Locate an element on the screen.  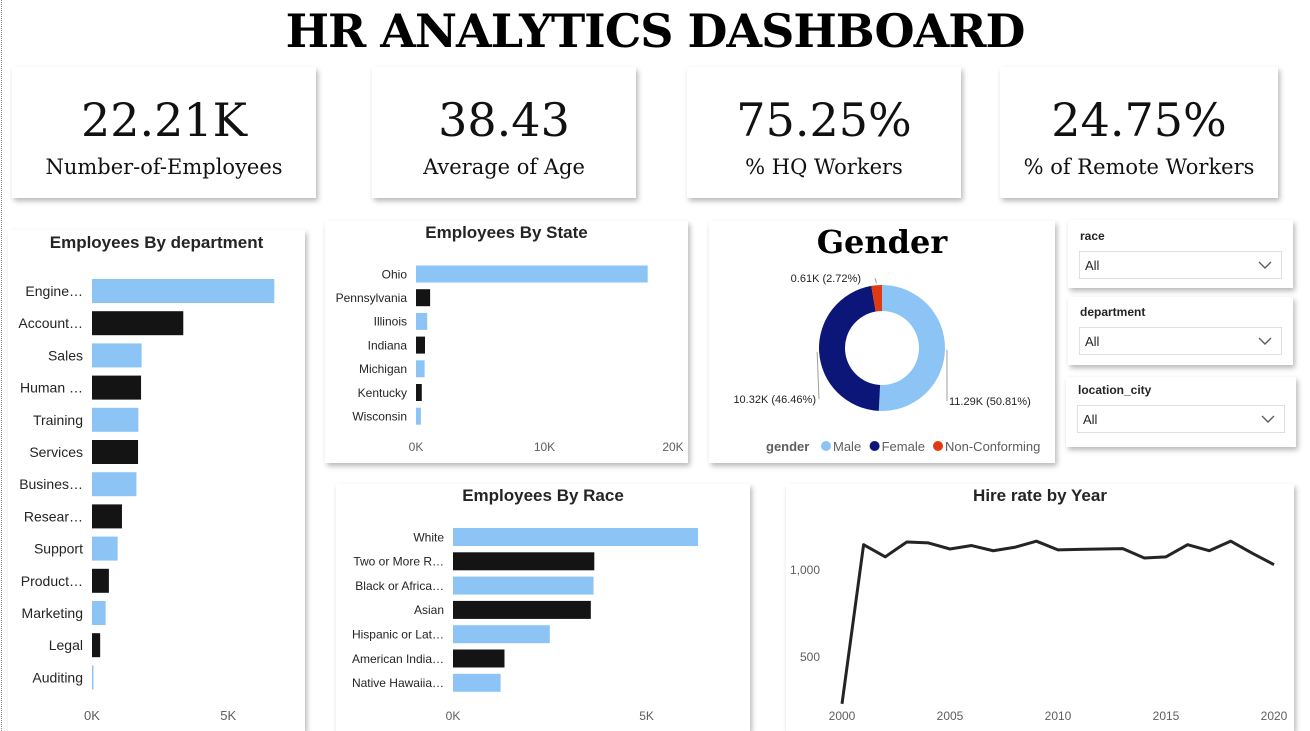
x-tick-label: 20K is located at coordinates (672, 447).